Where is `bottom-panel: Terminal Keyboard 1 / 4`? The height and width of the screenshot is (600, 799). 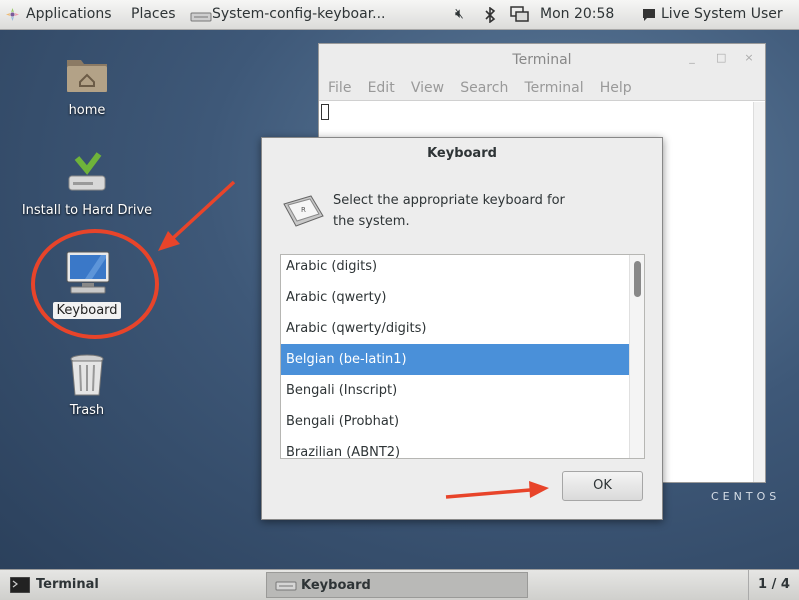 bottom-panel: Terminal Keyboard 1 / 4 is located at coordinates (399, 584).